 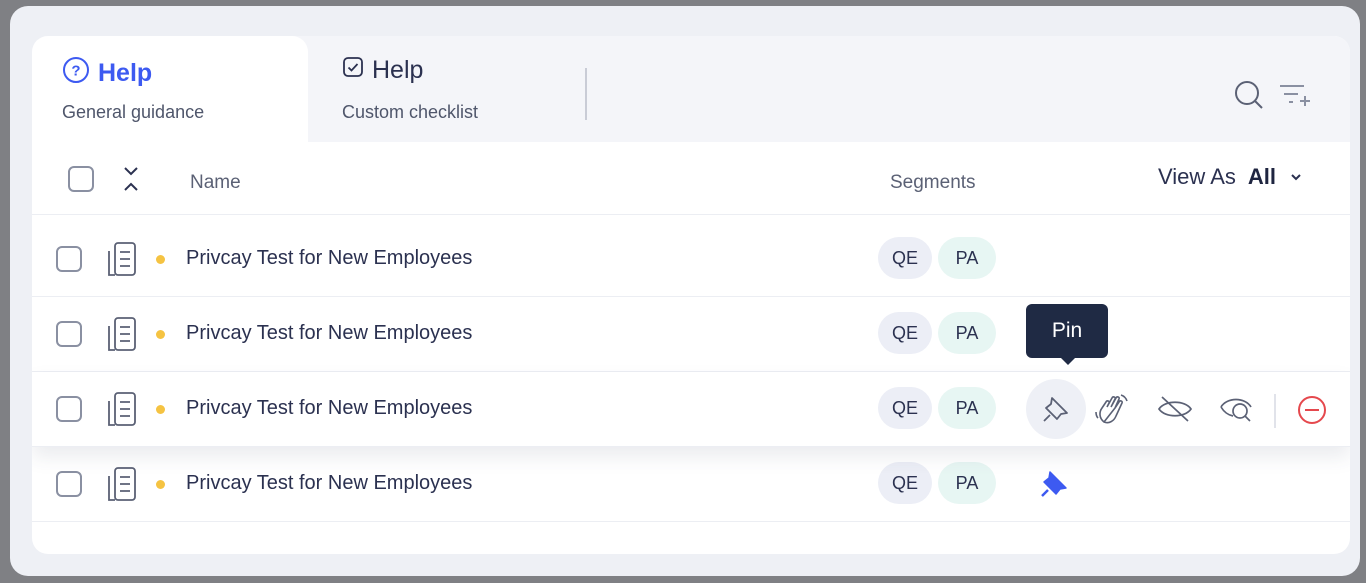 What do you see at coordinates (353, 70) in the screenshot?
I see `checkbox-icon` at bounding box center [353, 70].